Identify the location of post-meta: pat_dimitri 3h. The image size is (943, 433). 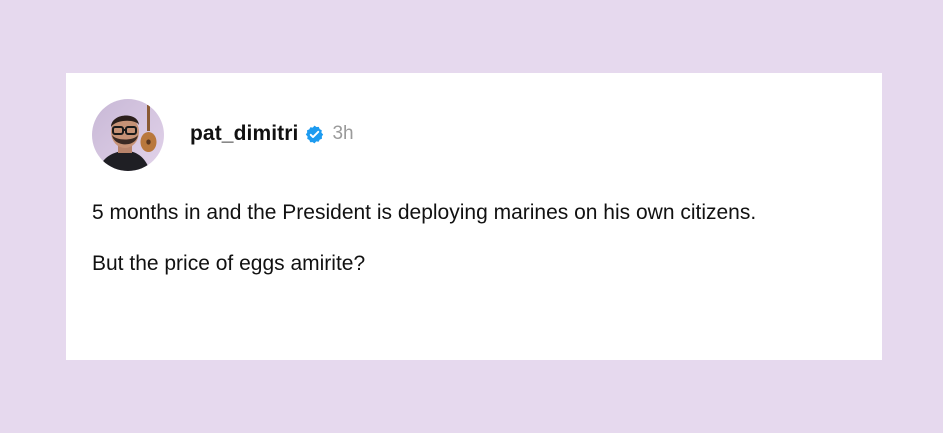
(272, 134).